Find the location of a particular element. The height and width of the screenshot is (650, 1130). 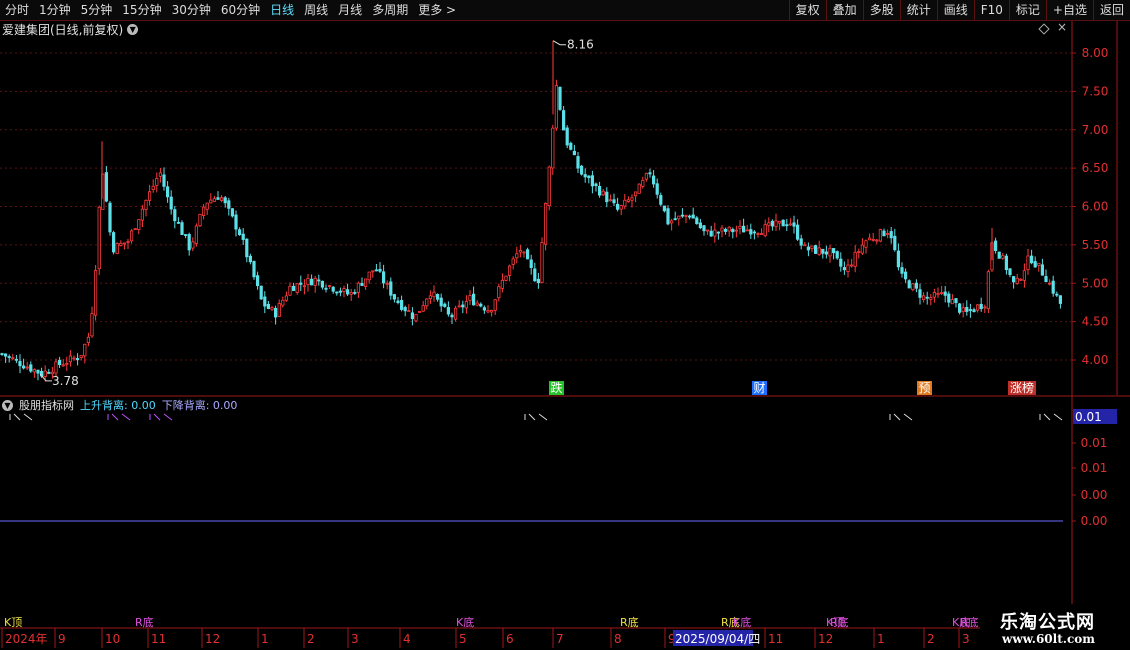

timeline-label: 3 is located at coordinates (966, 639).